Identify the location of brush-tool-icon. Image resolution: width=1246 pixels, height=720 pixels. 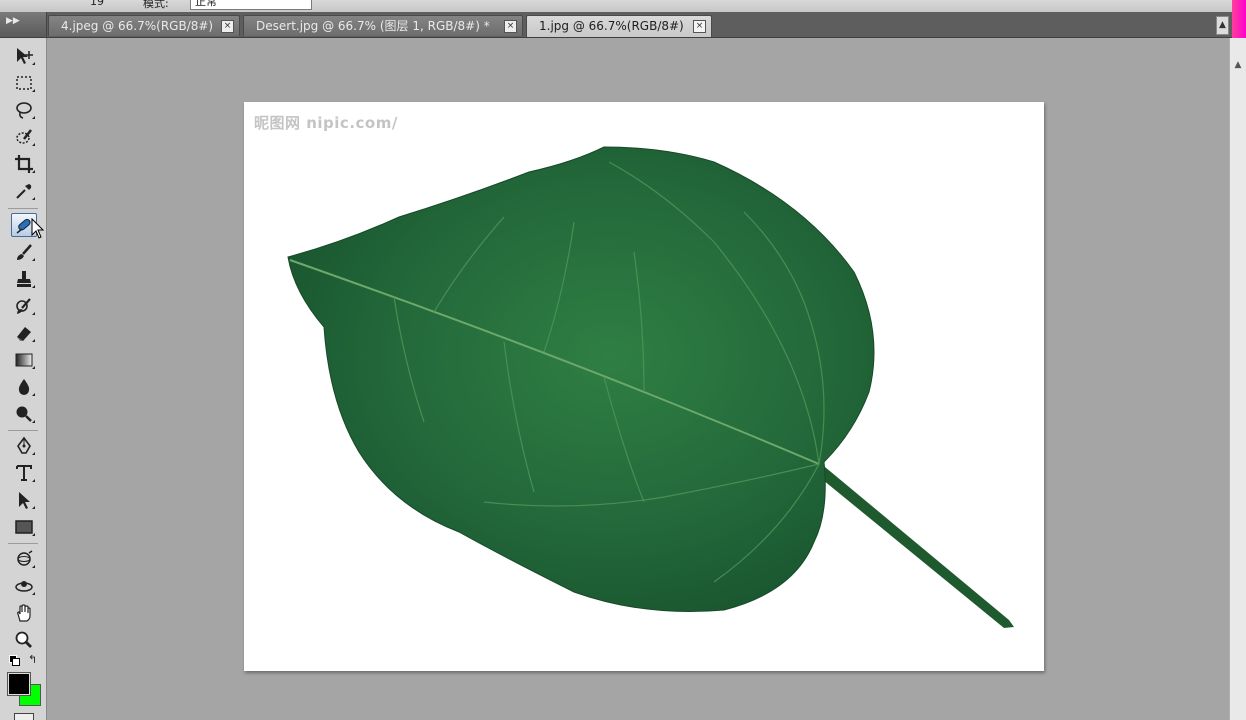
(24, 252).